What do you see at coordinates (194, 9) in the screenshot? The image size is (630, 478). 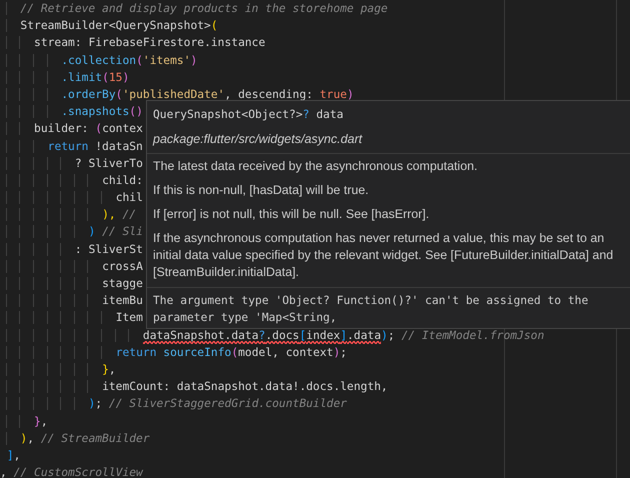 I see `code-line: // Retrieve and display products in the storehome page` at bounding box center [194, 9].